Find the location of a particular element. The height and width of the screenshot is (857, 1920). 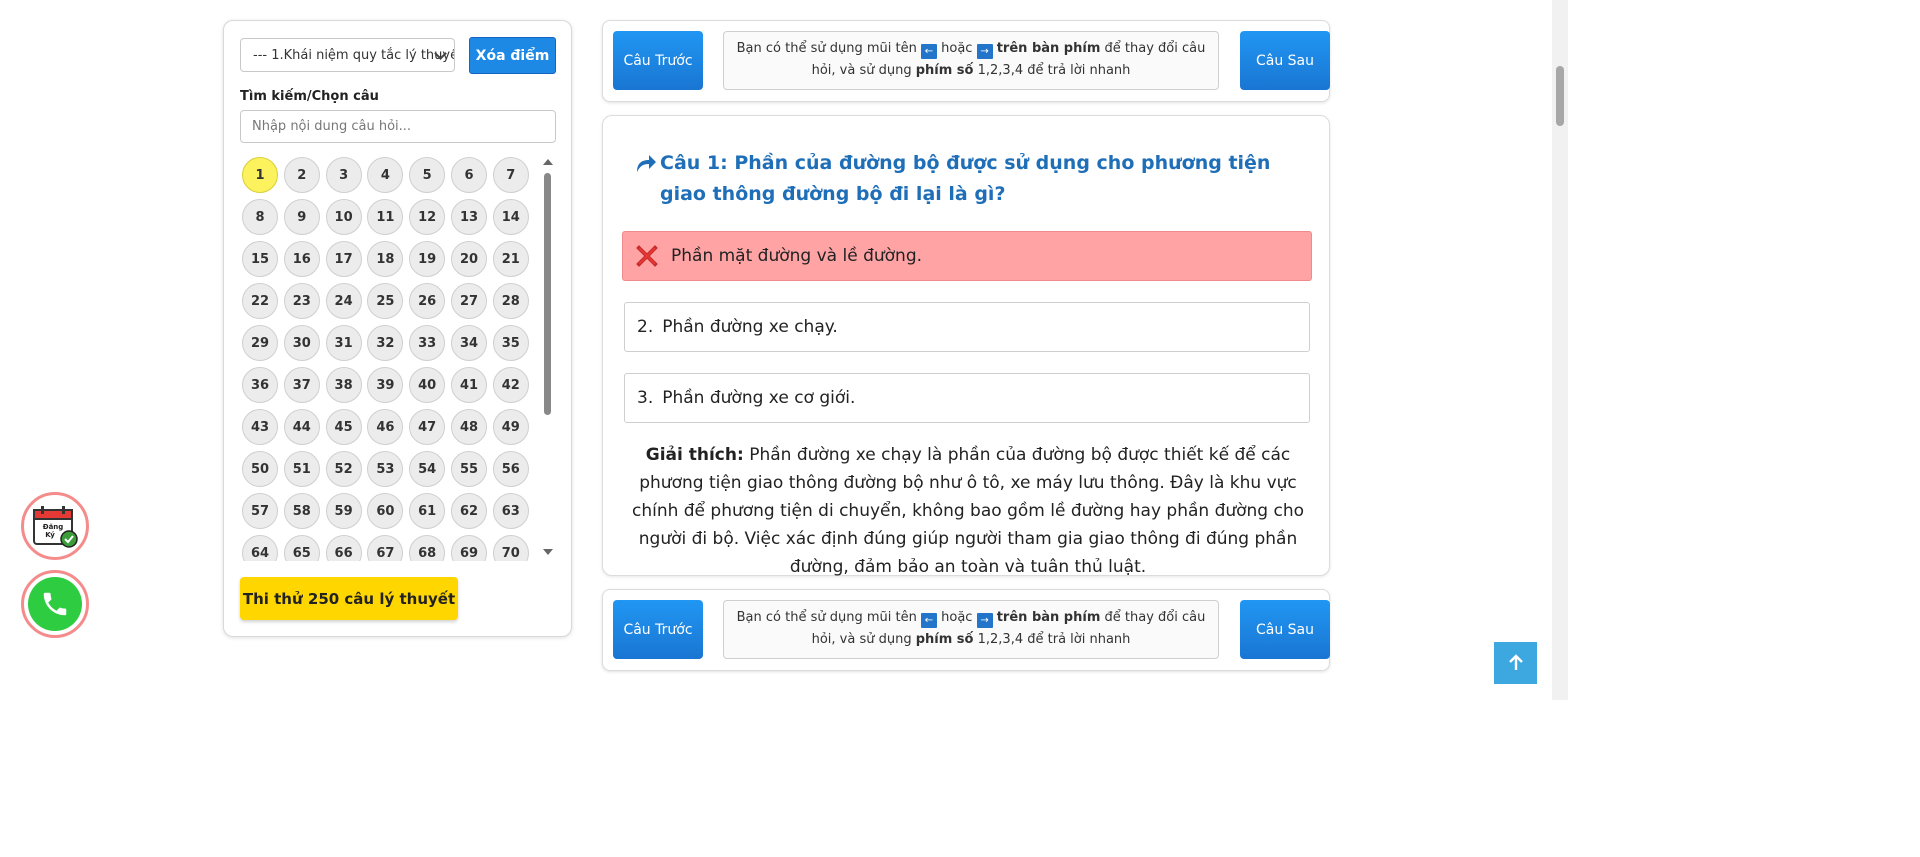

question-number-button: 45 is located at coordinates (343, 427).